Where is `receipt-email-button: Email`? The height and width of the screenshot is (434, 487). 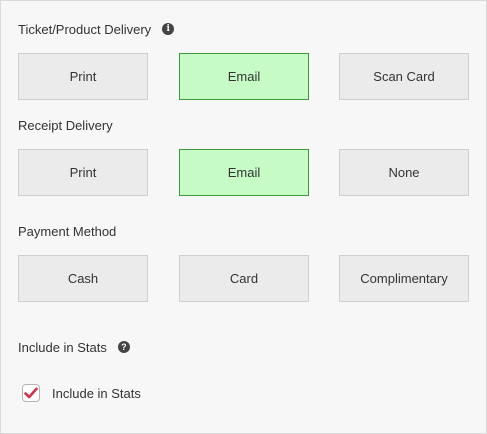 receipt-email-button: Email is located at coordinates (244, 172).